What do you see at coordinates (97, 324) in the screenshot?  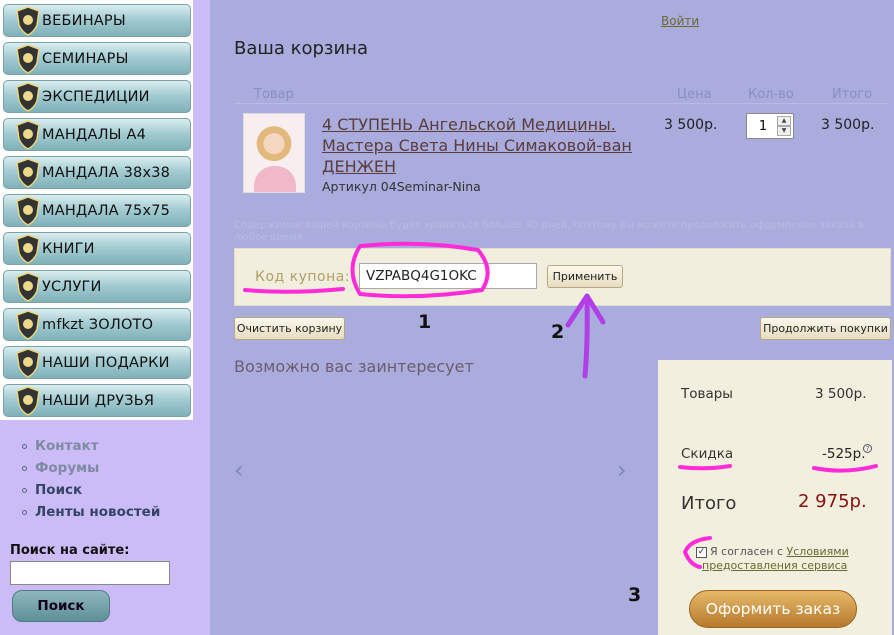 I see `menu-item-gold: mfkzt ЗОЛОТО` at bounding box center [97, 324].